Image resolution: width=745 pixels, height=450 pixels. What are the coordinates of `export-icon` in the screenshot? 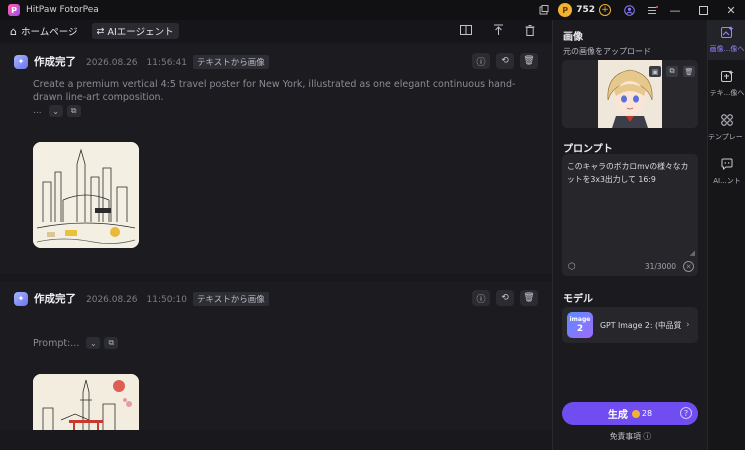 It's located at (498, 30).